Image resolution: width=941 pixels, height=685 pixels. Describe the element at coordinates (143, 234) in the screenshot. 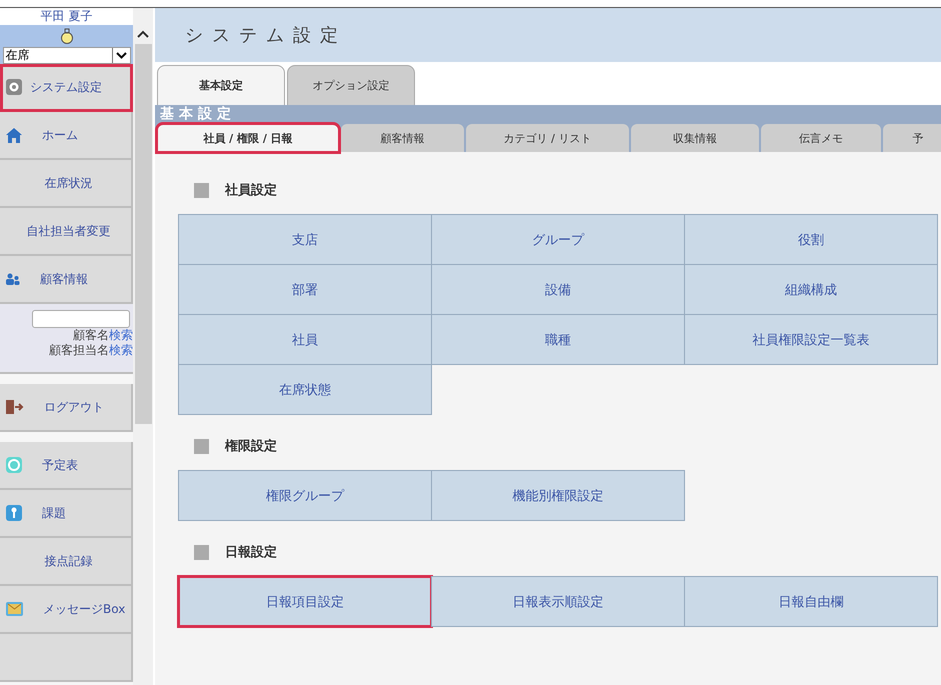

I see `scrollbar-thumb` at that location.